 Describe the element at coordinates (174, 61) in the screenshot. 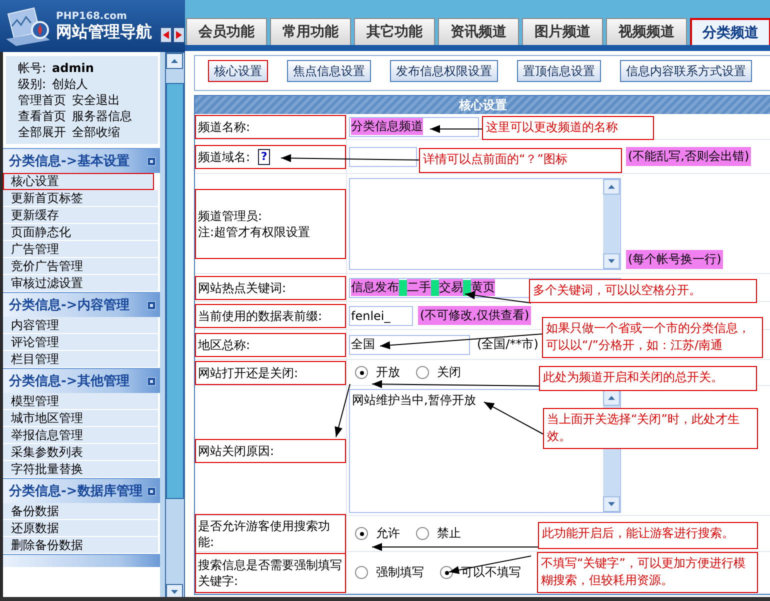

I see `scroll-up-button` at that location.